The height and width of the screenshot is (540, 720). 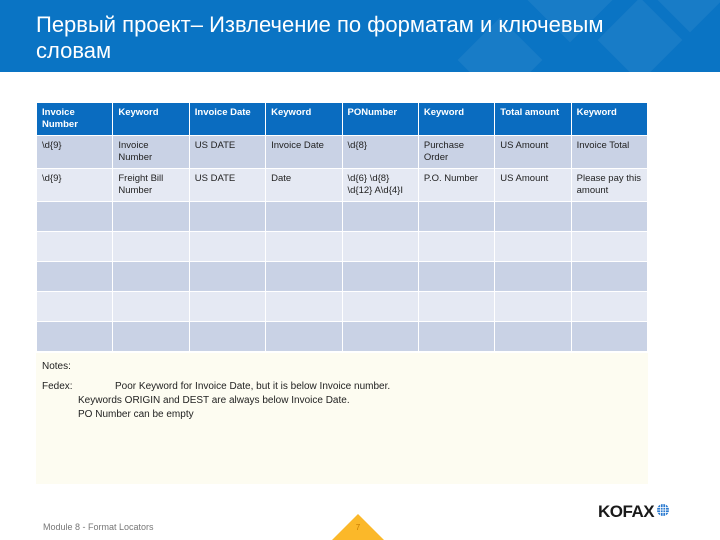 I want to click on table-cell: Invoice Total, so click(x=609, y=152).